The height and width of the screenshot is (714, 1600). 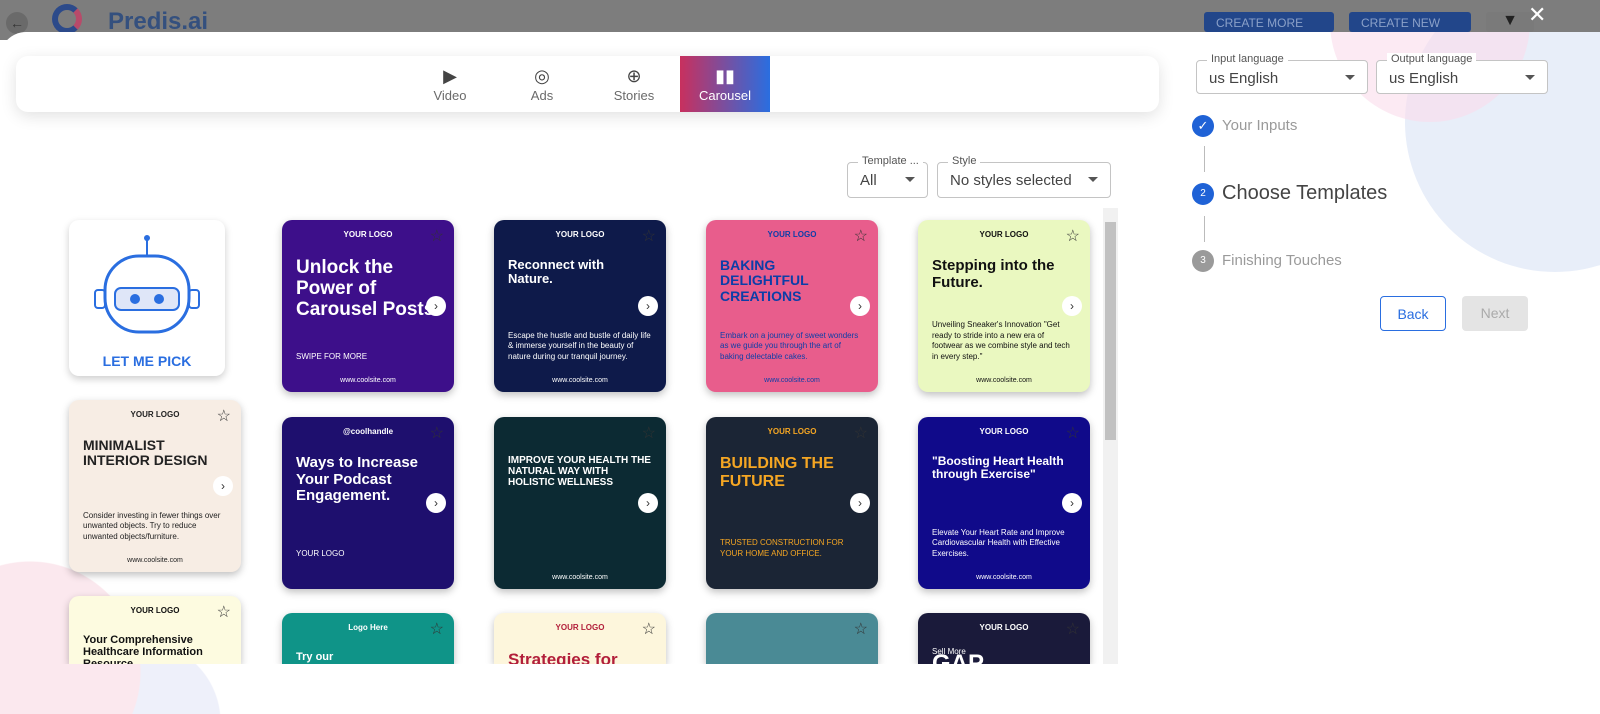 I want to click on step-finishing-touches: 3 Finishing Touches, so click(x=1267, y=261).